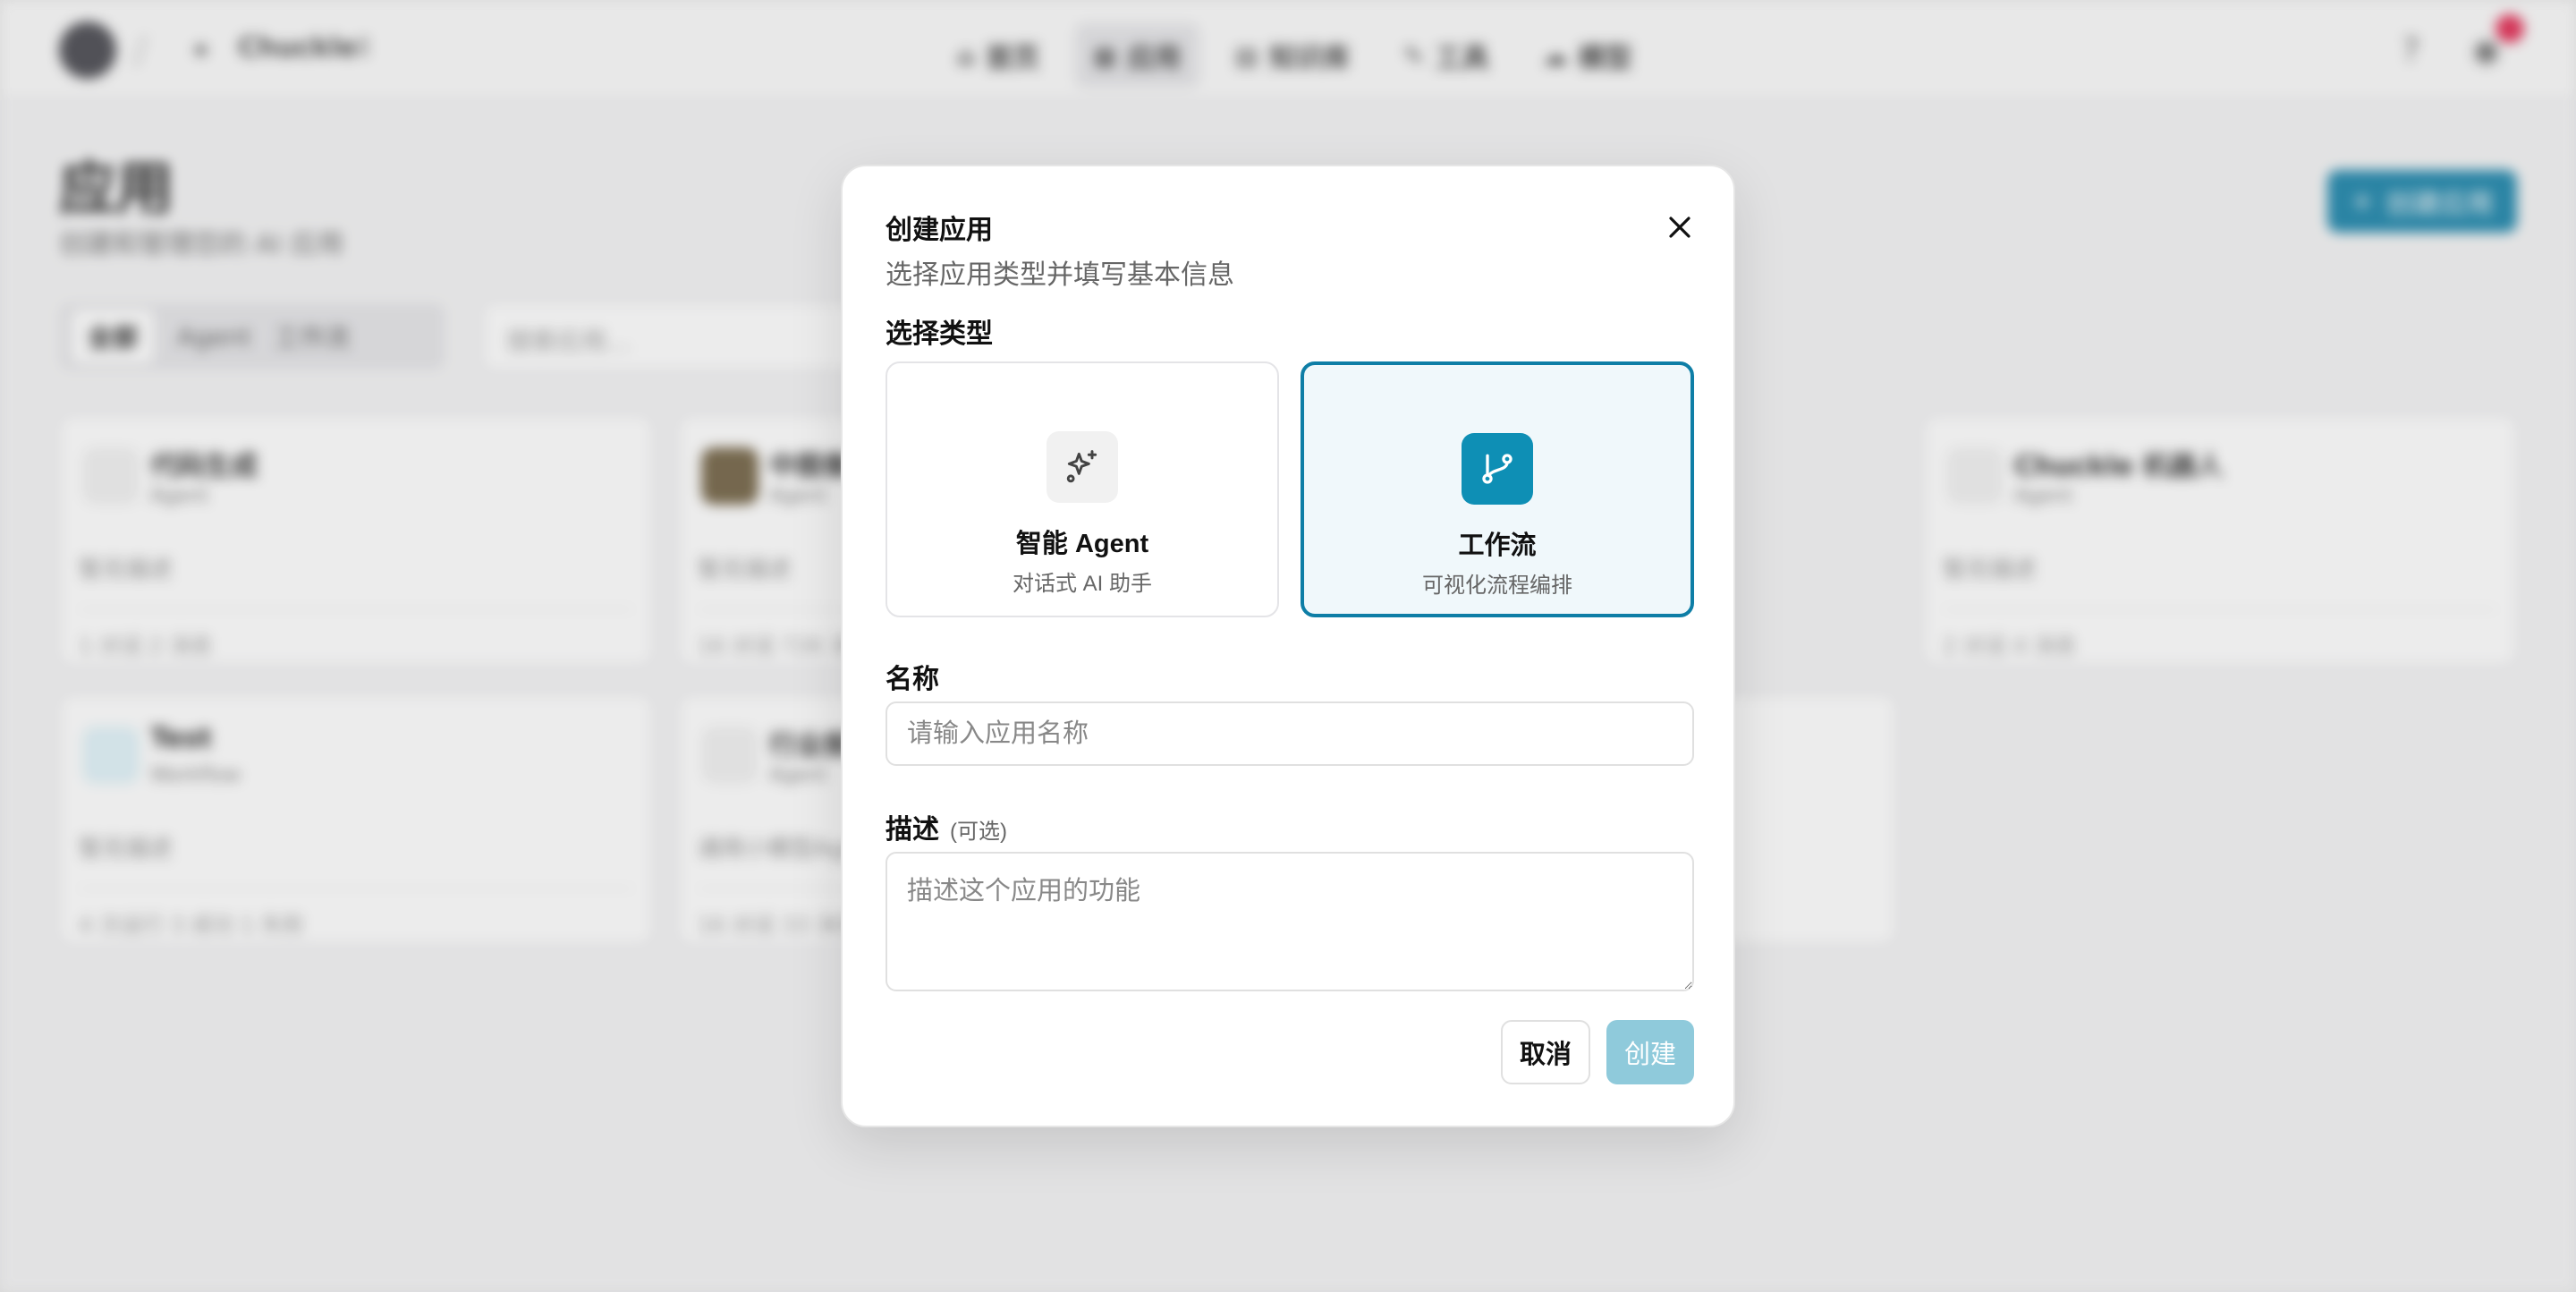 The image size is (2576, 1292). Describe the element at coordinates (1497, 546) in the screenshot. I see `type-name: 工作流` at that location.